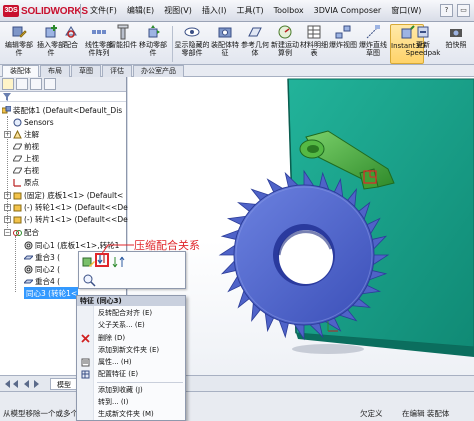 The width and height of the screenshot is (474, 421). I want to click on tree-item-wheel: + (-) 转轮1<1> (Default<<Default, so click(74, 207).